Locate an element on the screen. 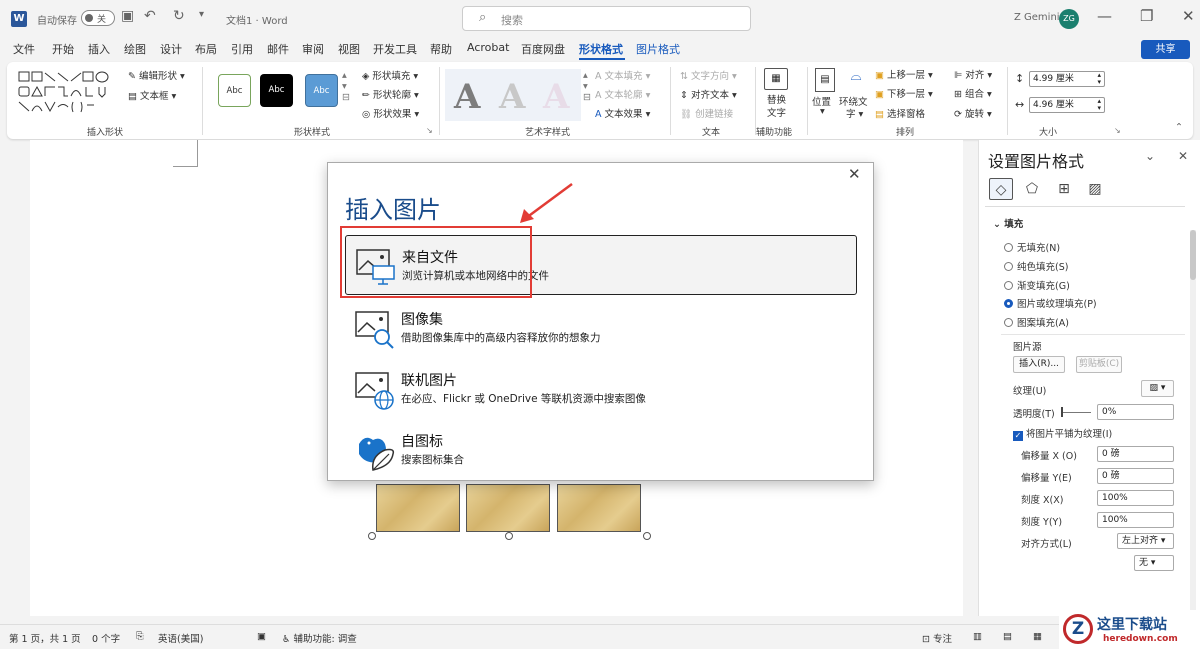  option-stock-images: 图像集 借助图像集库中的高级内容释放你的想象力 is located at coordinates (601, 328).